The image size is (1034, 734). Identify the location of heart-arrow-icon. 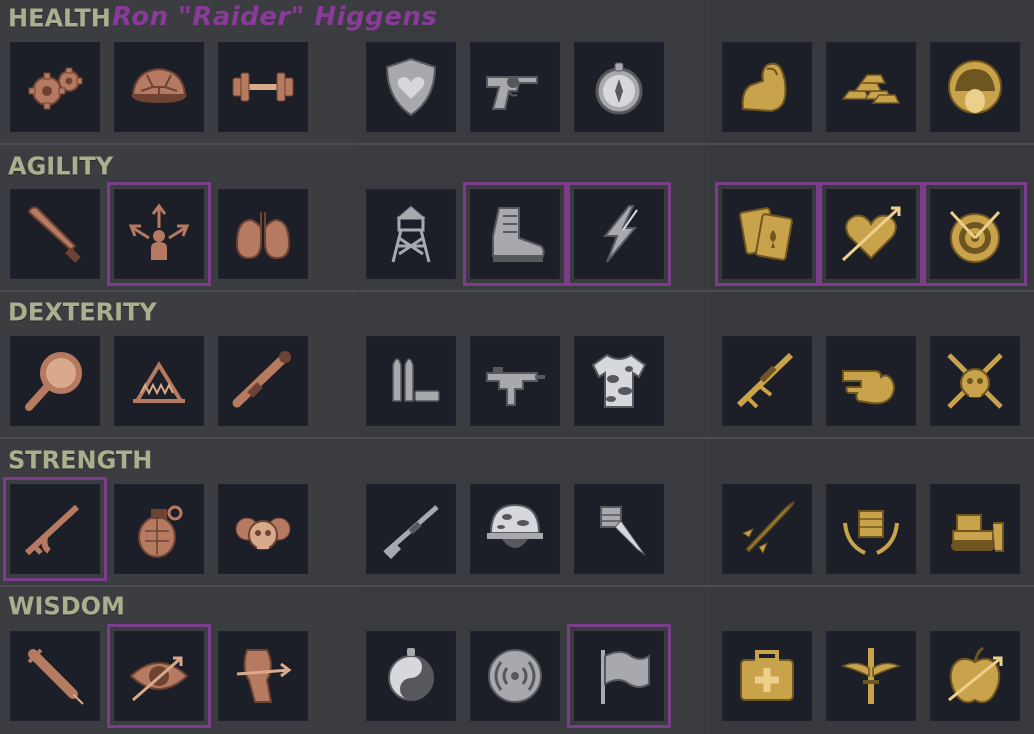
(871, 234).